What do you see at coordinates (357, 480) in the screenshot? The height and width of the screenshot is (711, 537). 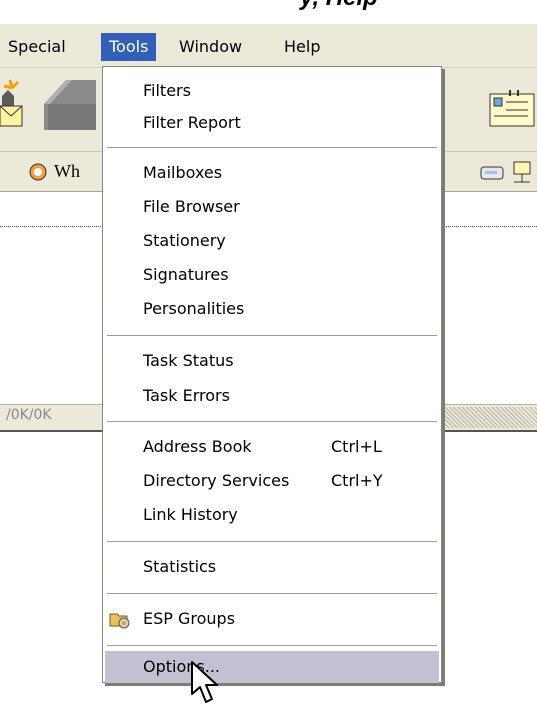 I see `shortcut-label: Ctrl+Y` at bounding box center [357, 480].